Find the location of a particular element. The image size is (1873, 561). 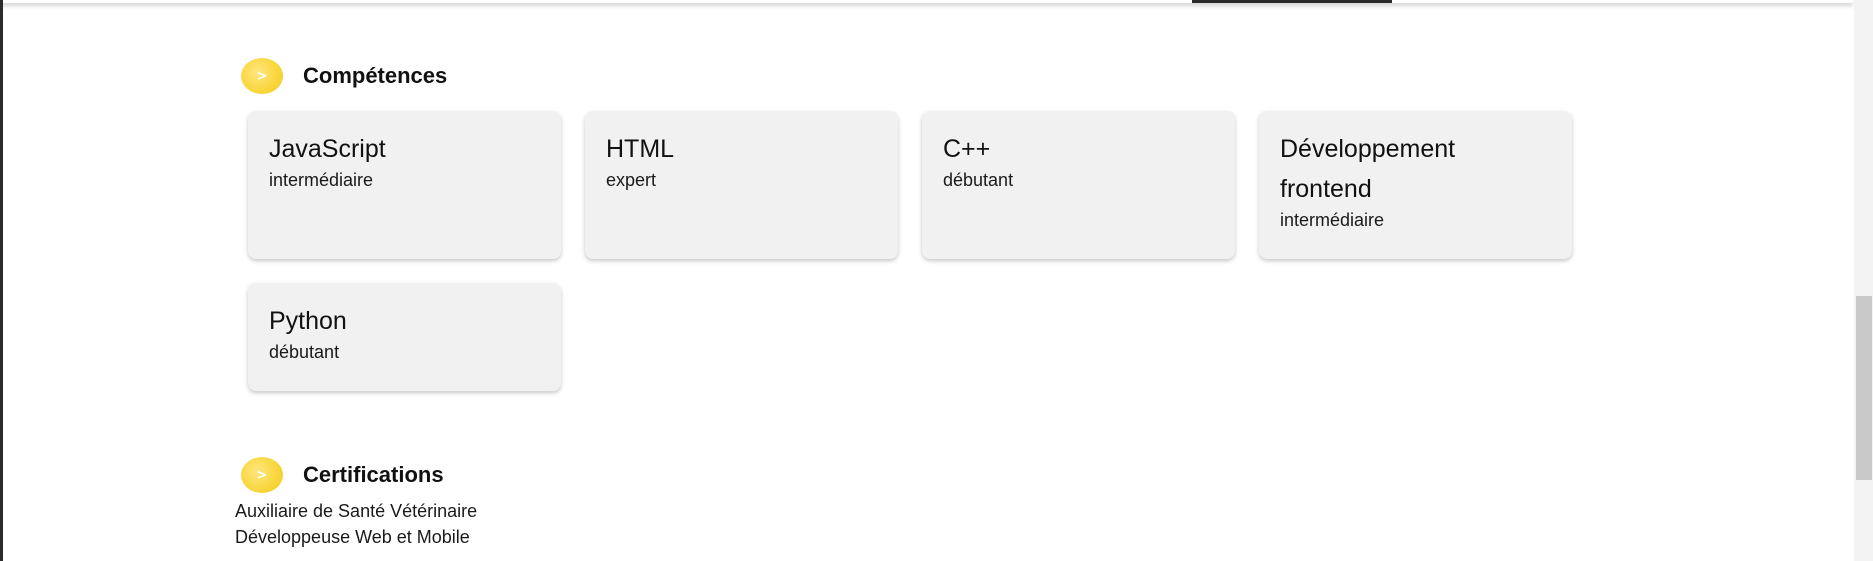

skill-card-cpp: C++ débutant is located at coordinates (1078, 185).